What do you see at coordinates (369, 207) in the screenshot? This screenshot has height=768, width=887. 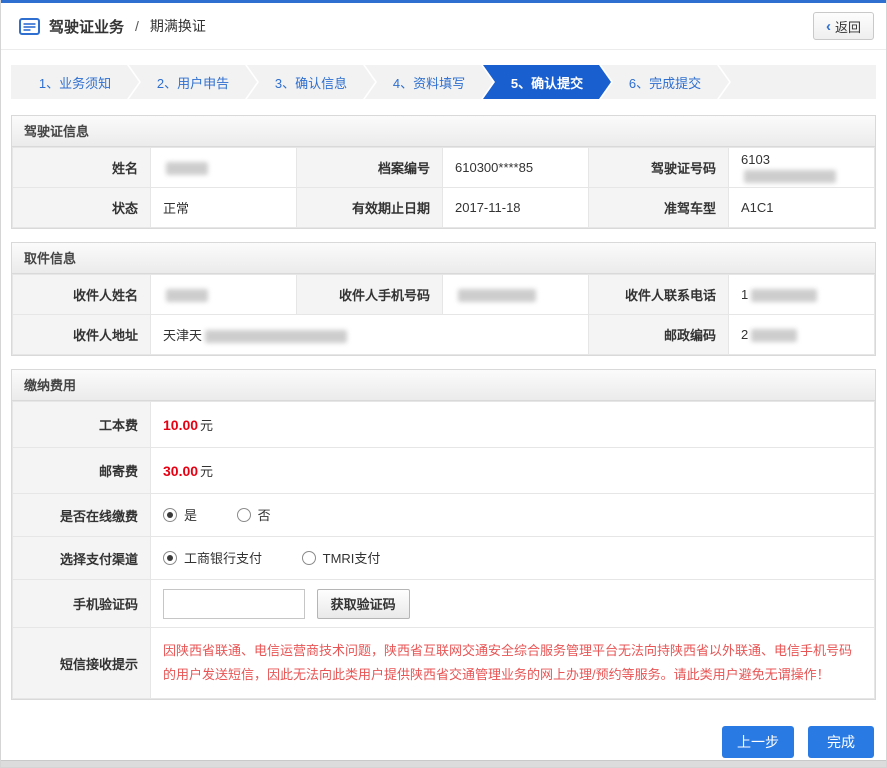 I see `valid-until-label: 有效期止日期` at bounding box center [369, 207].